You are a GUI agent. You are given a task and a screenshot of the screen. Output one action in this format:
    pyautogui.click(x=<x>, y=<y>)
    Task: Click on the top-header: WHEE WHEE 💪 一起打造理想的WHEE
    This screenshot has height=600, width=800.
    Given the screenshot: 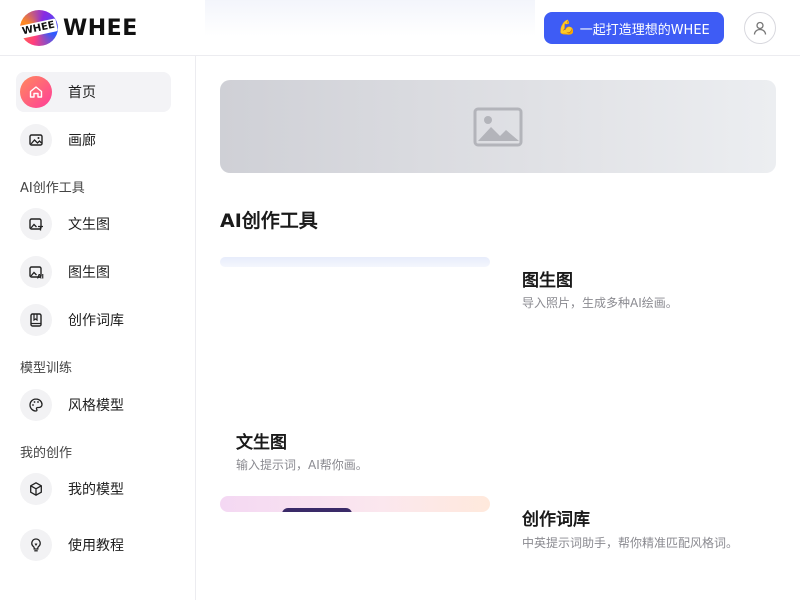 What is the action you would take?
    pyautogui.click(x=400, y=28)
    